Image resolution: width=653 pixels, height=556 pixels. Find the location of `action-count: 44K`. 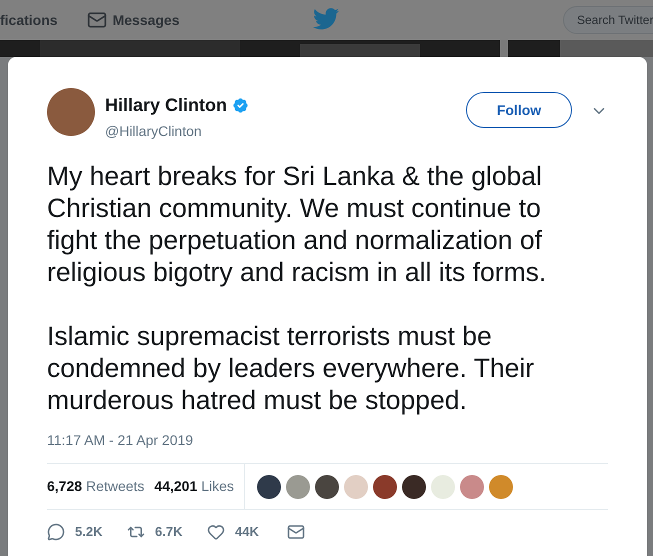

action-count: 44K is located at coordinates (247, 532).